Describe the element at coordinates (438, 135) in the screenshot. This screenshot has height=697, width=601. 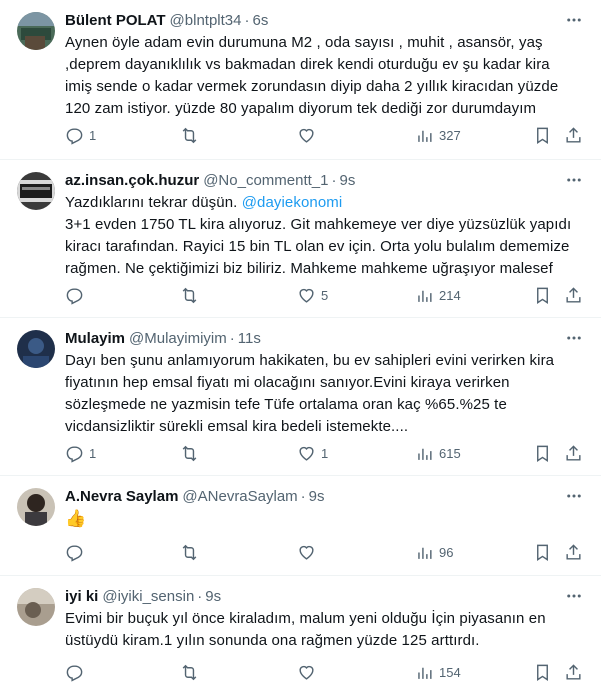
I see `views-button: 327` at that location.